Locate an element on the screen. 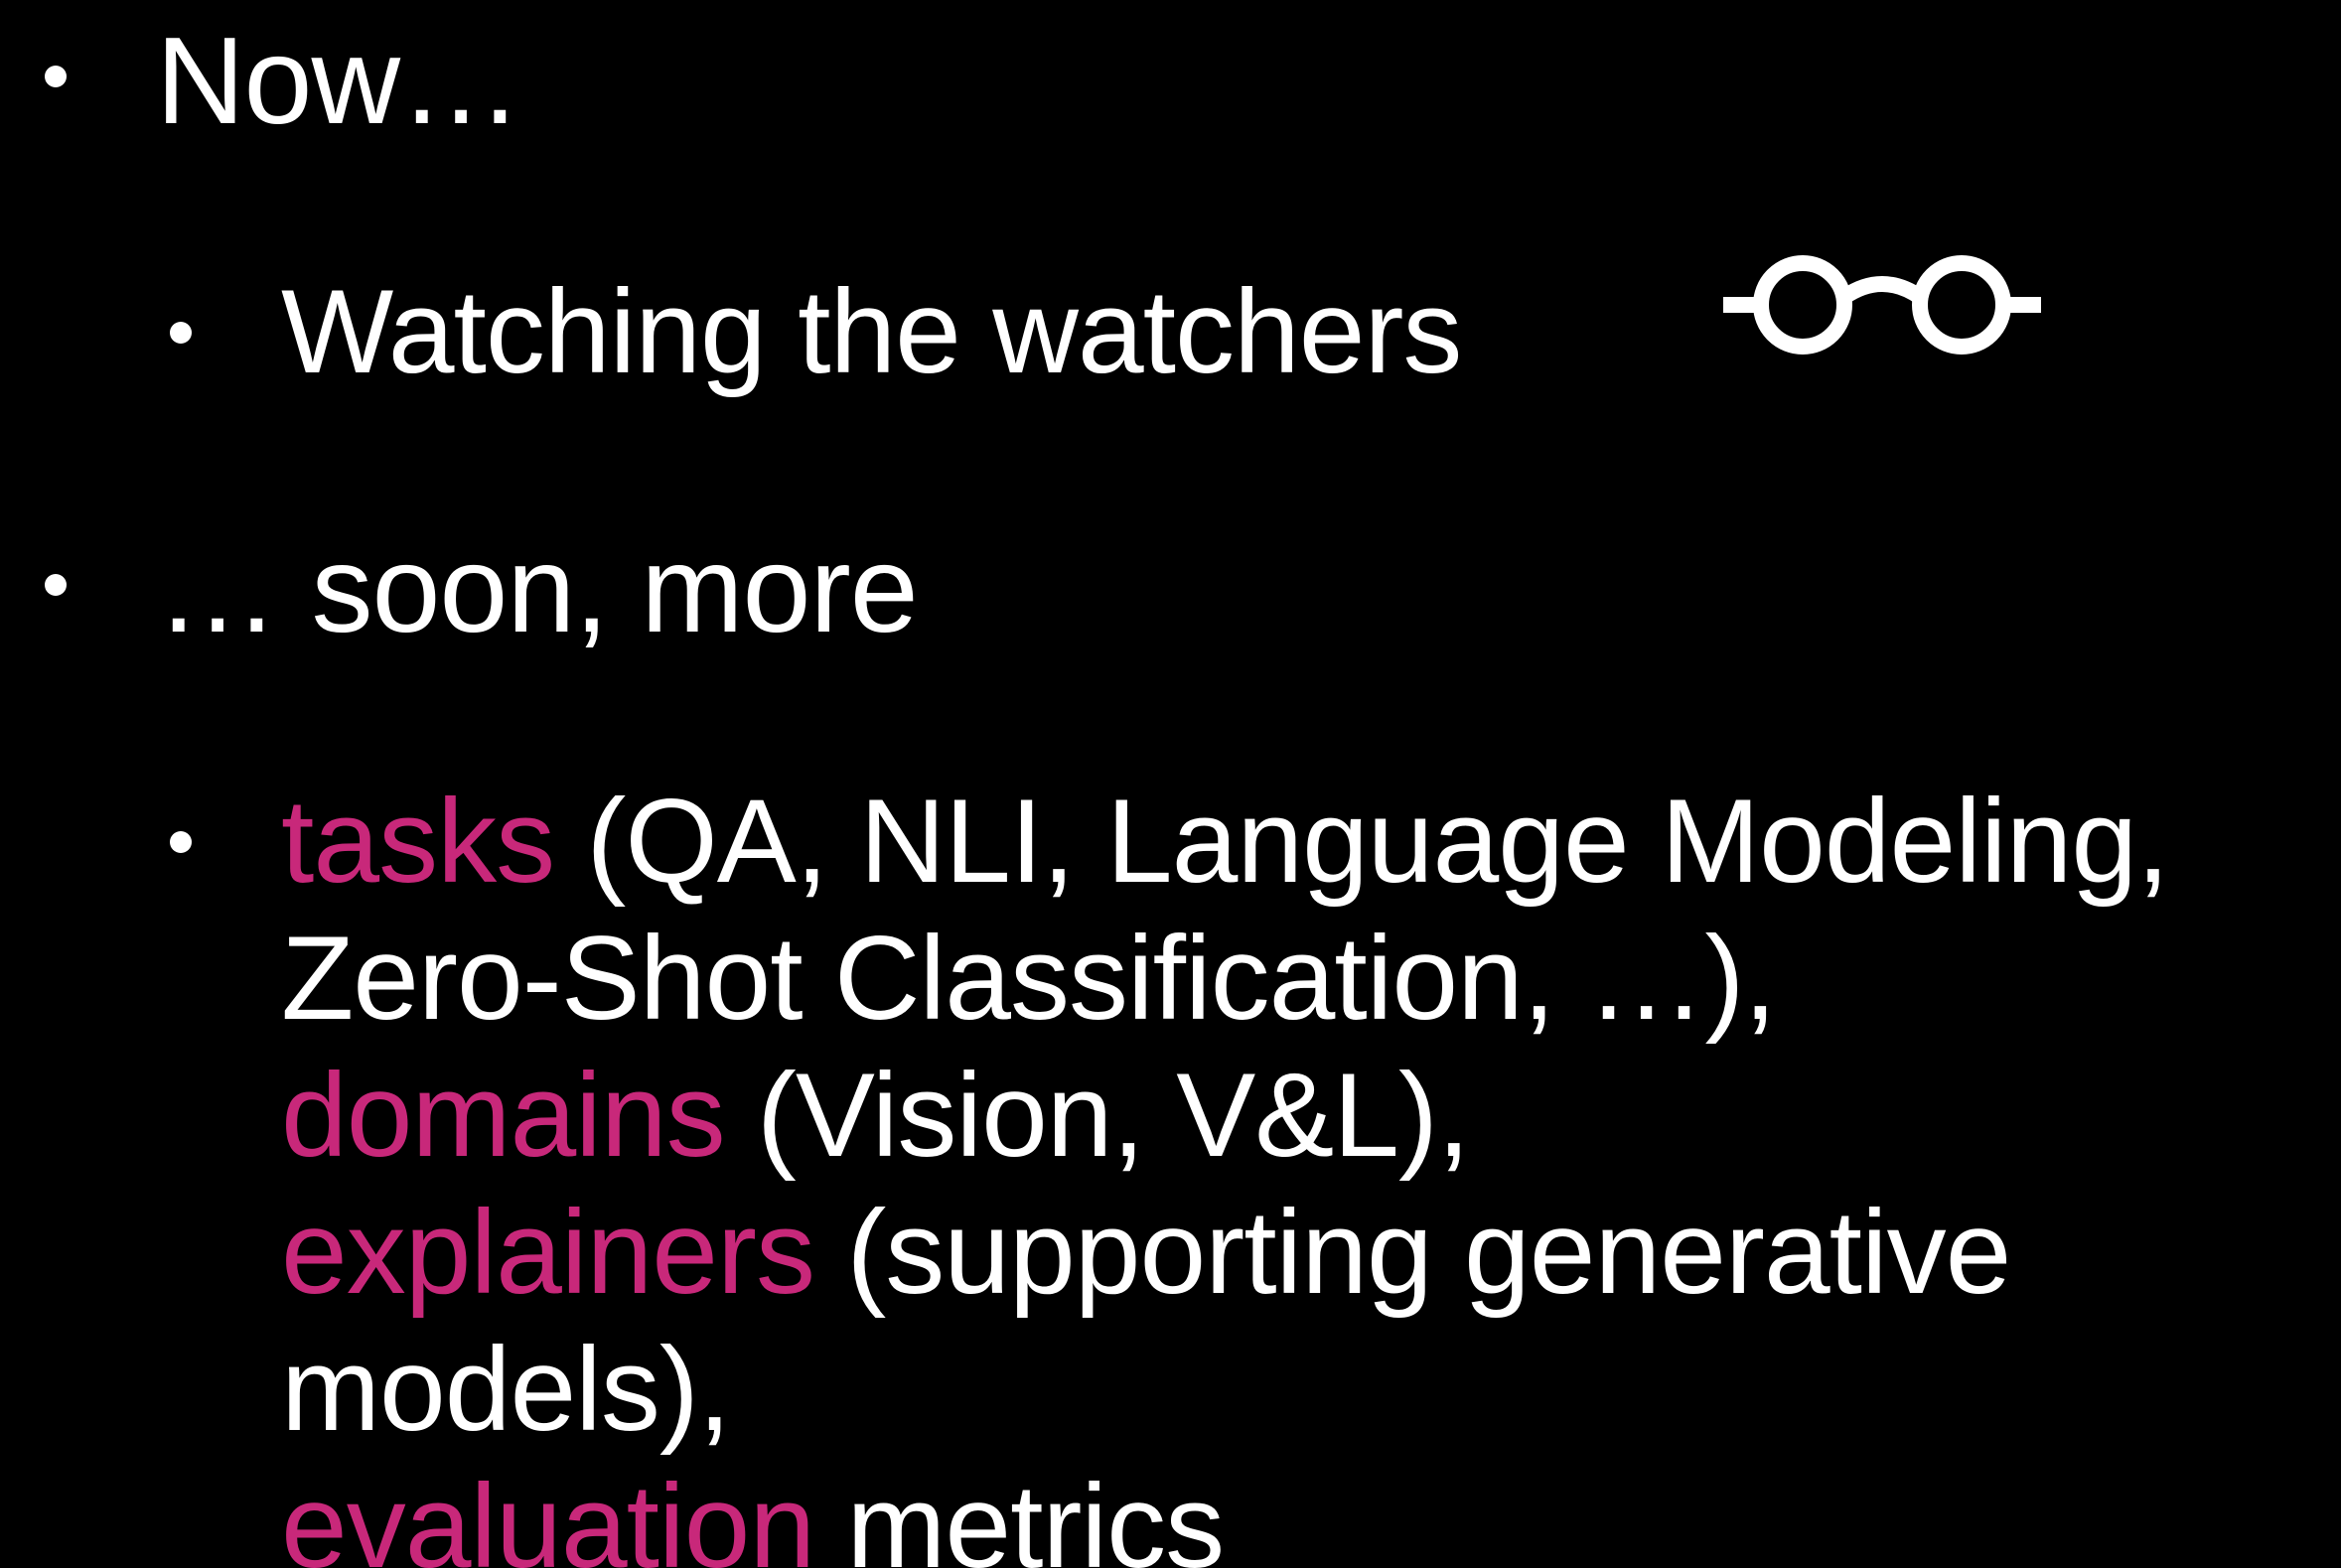 Image resolution: width=2341 pixels, height=1568 pixels. domains-details: (Vision, V&L), is located at coordinates (1097, 1115).